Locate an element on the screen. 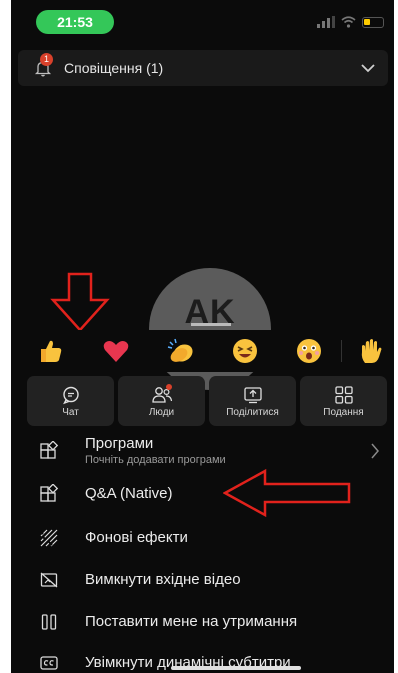 The width and height of the screenshot is (398, 673). share-label: Поділитися is located at coordinates (252, 412).